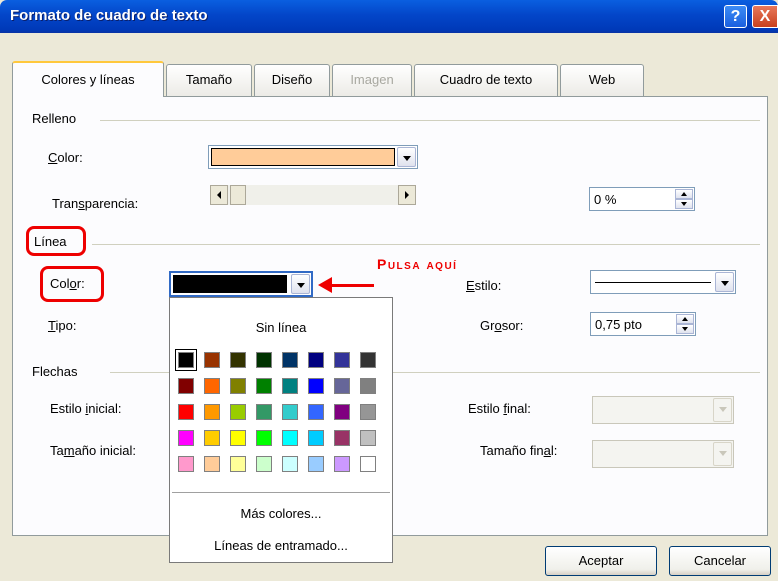 This screenshot has height=581, width=778. Describe the element at coordinates (56, 118) in the screenshot. I see `relleno-group-label: Relleno` at that location.